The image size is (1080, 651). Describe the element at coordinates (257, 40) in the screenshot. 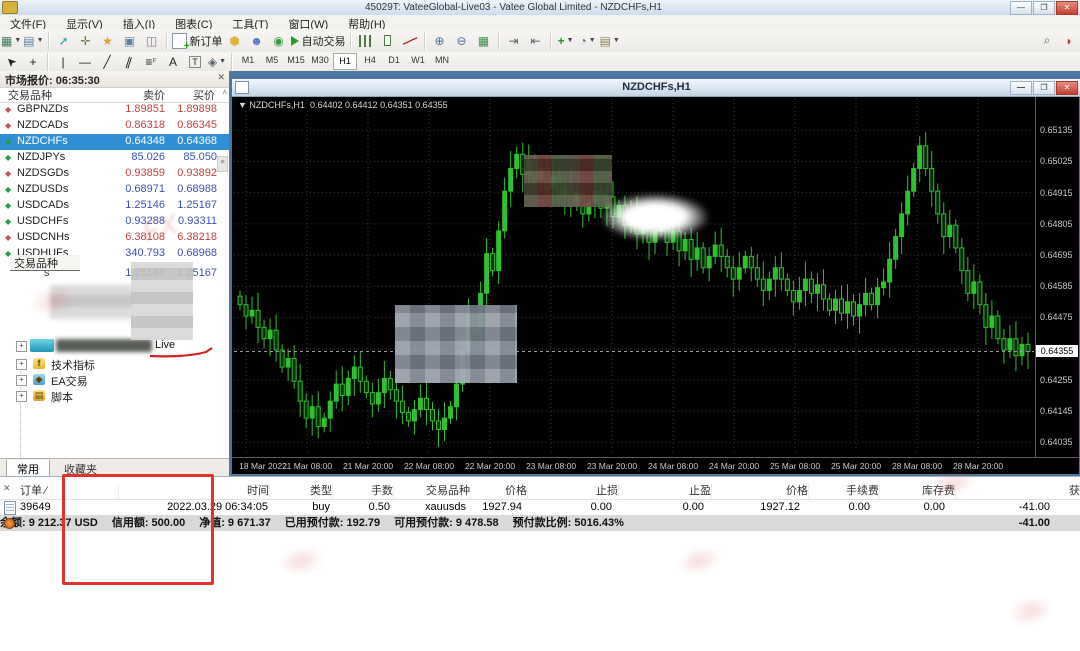

I see `community-button: ☻` at that location.